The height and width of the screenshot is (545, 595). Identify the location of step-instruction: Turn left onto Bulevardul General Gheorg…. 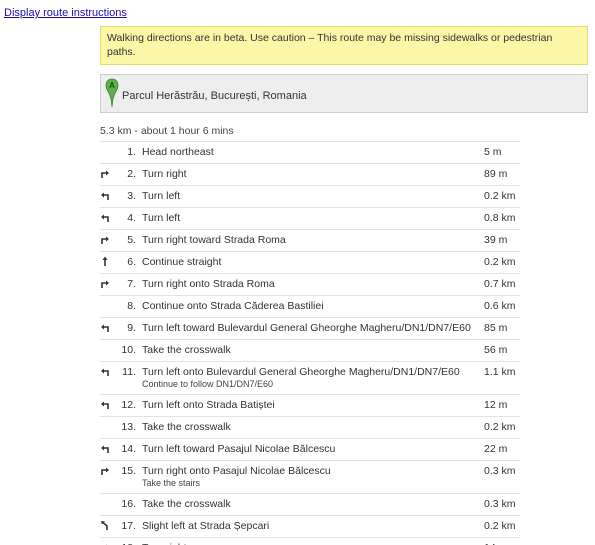
(311, 378).